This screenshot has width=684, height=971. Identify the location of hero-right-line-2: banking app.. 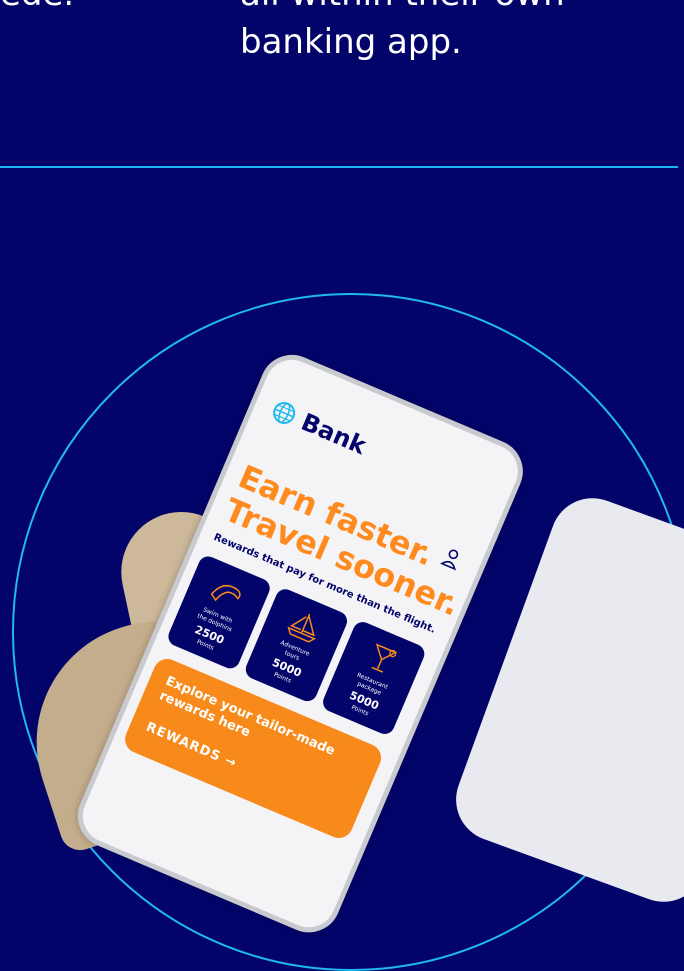
(351, 42).